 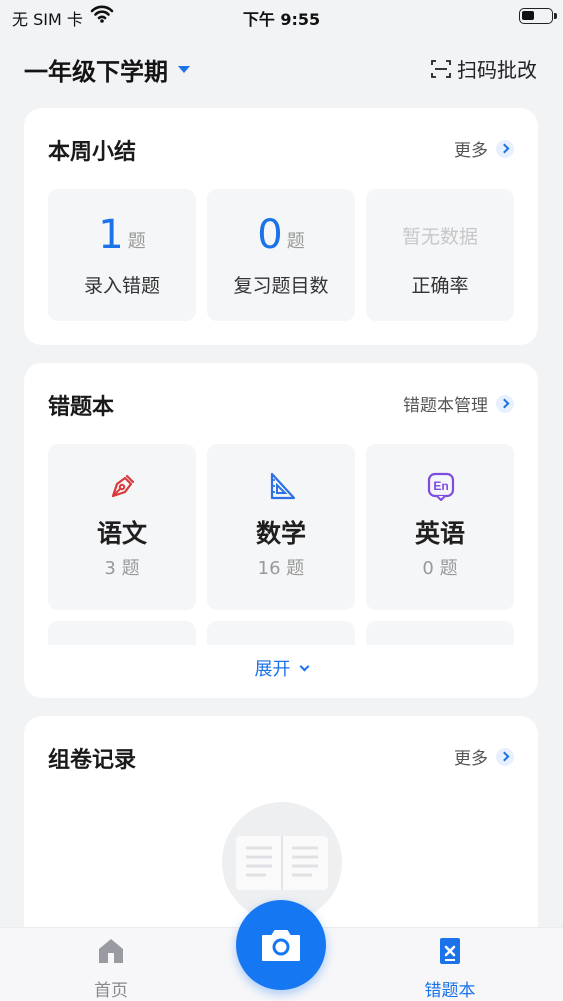 I want to click on page-header: 一年级下学期 扫码批改, so click(x=281, y=68).